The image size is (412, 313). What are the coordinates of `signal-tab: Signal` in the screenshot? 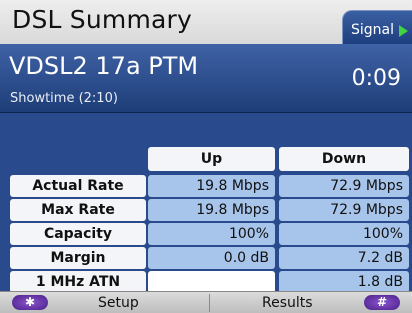 It's located at (377, 27).